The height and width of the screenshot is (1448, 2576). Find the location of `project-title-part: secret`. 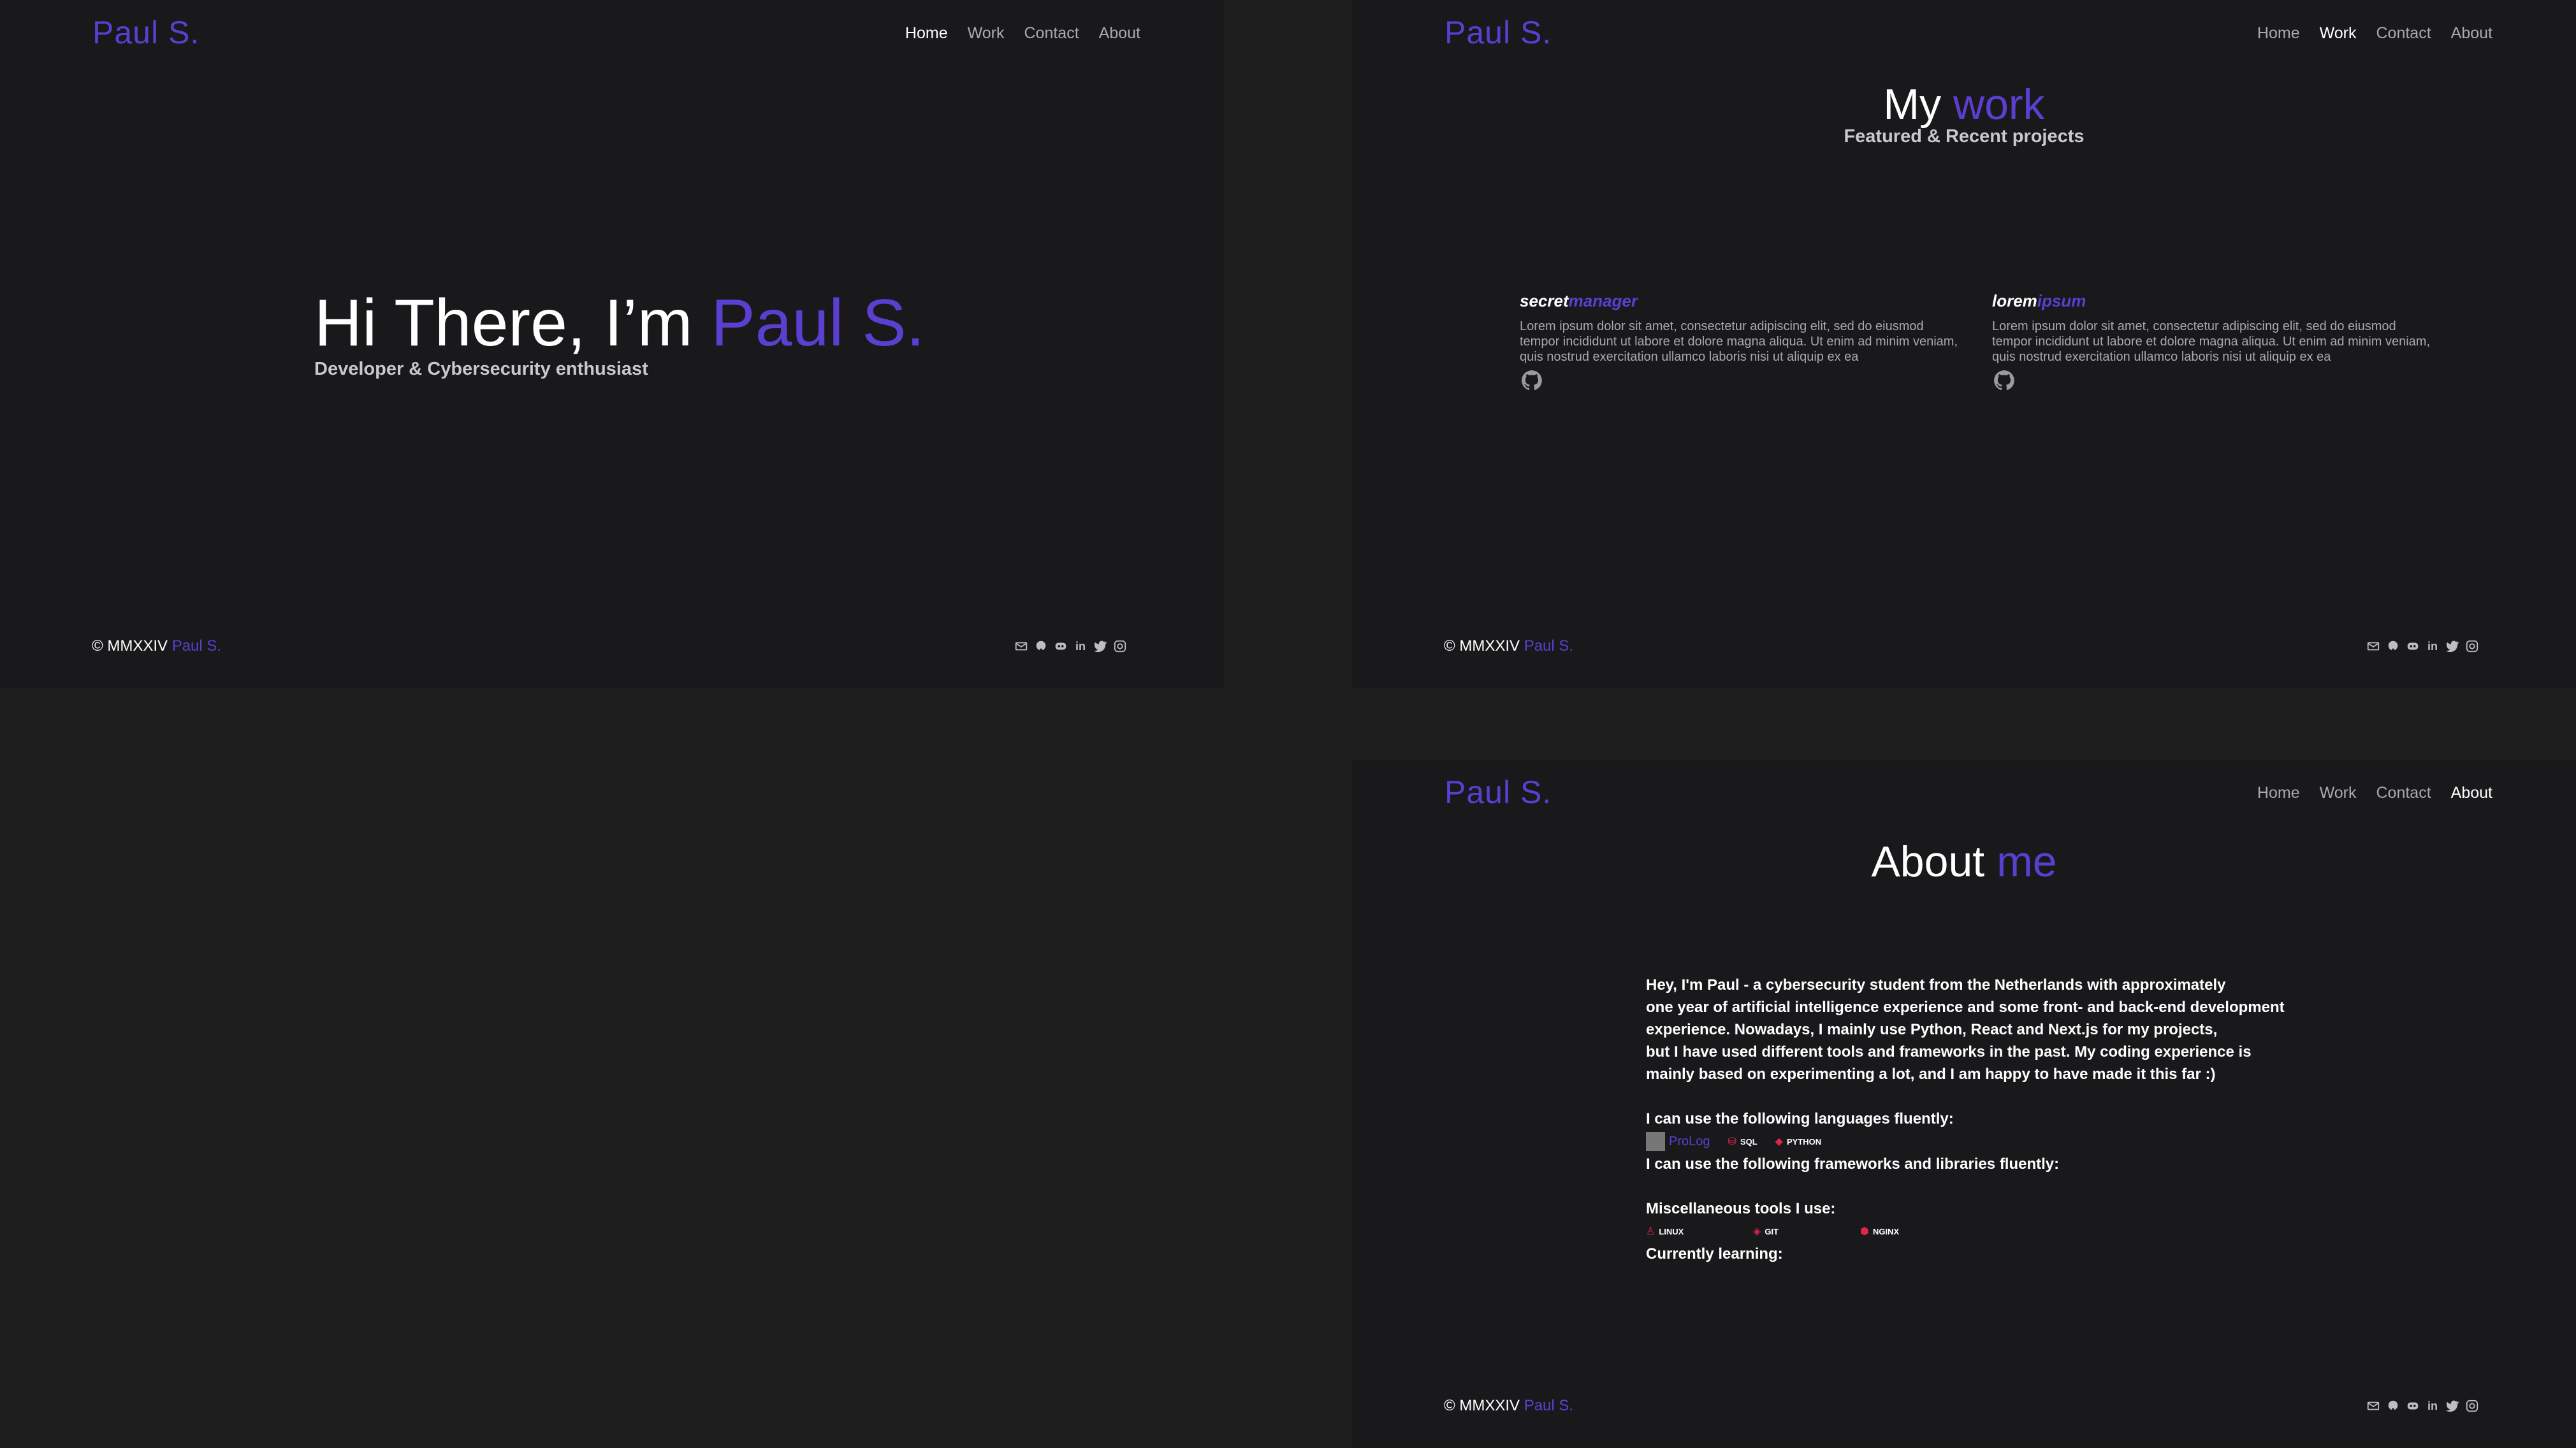

project-title-part: secret is located at coordinates (1544, 301).